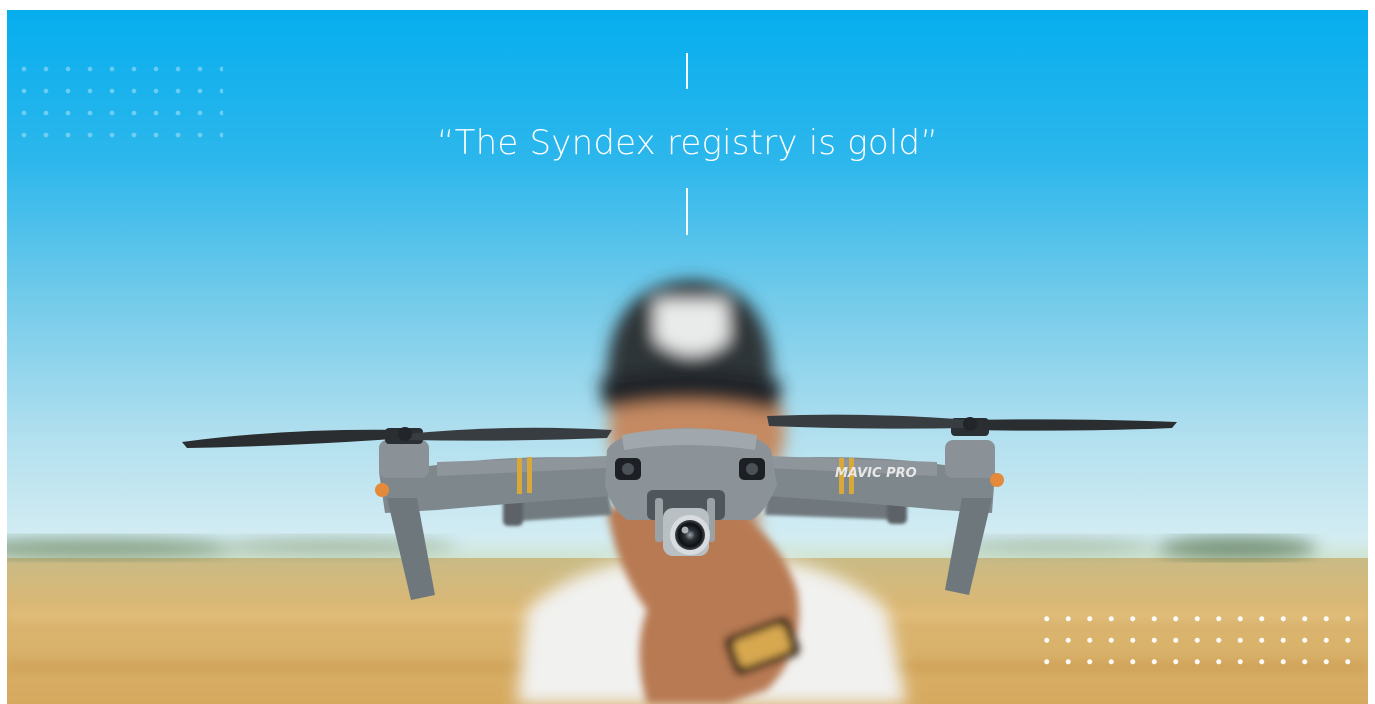  What do you see at coordinates (687, 71) in the screenshot?
I see `divider-line-top` at bounding box center [687, 71].